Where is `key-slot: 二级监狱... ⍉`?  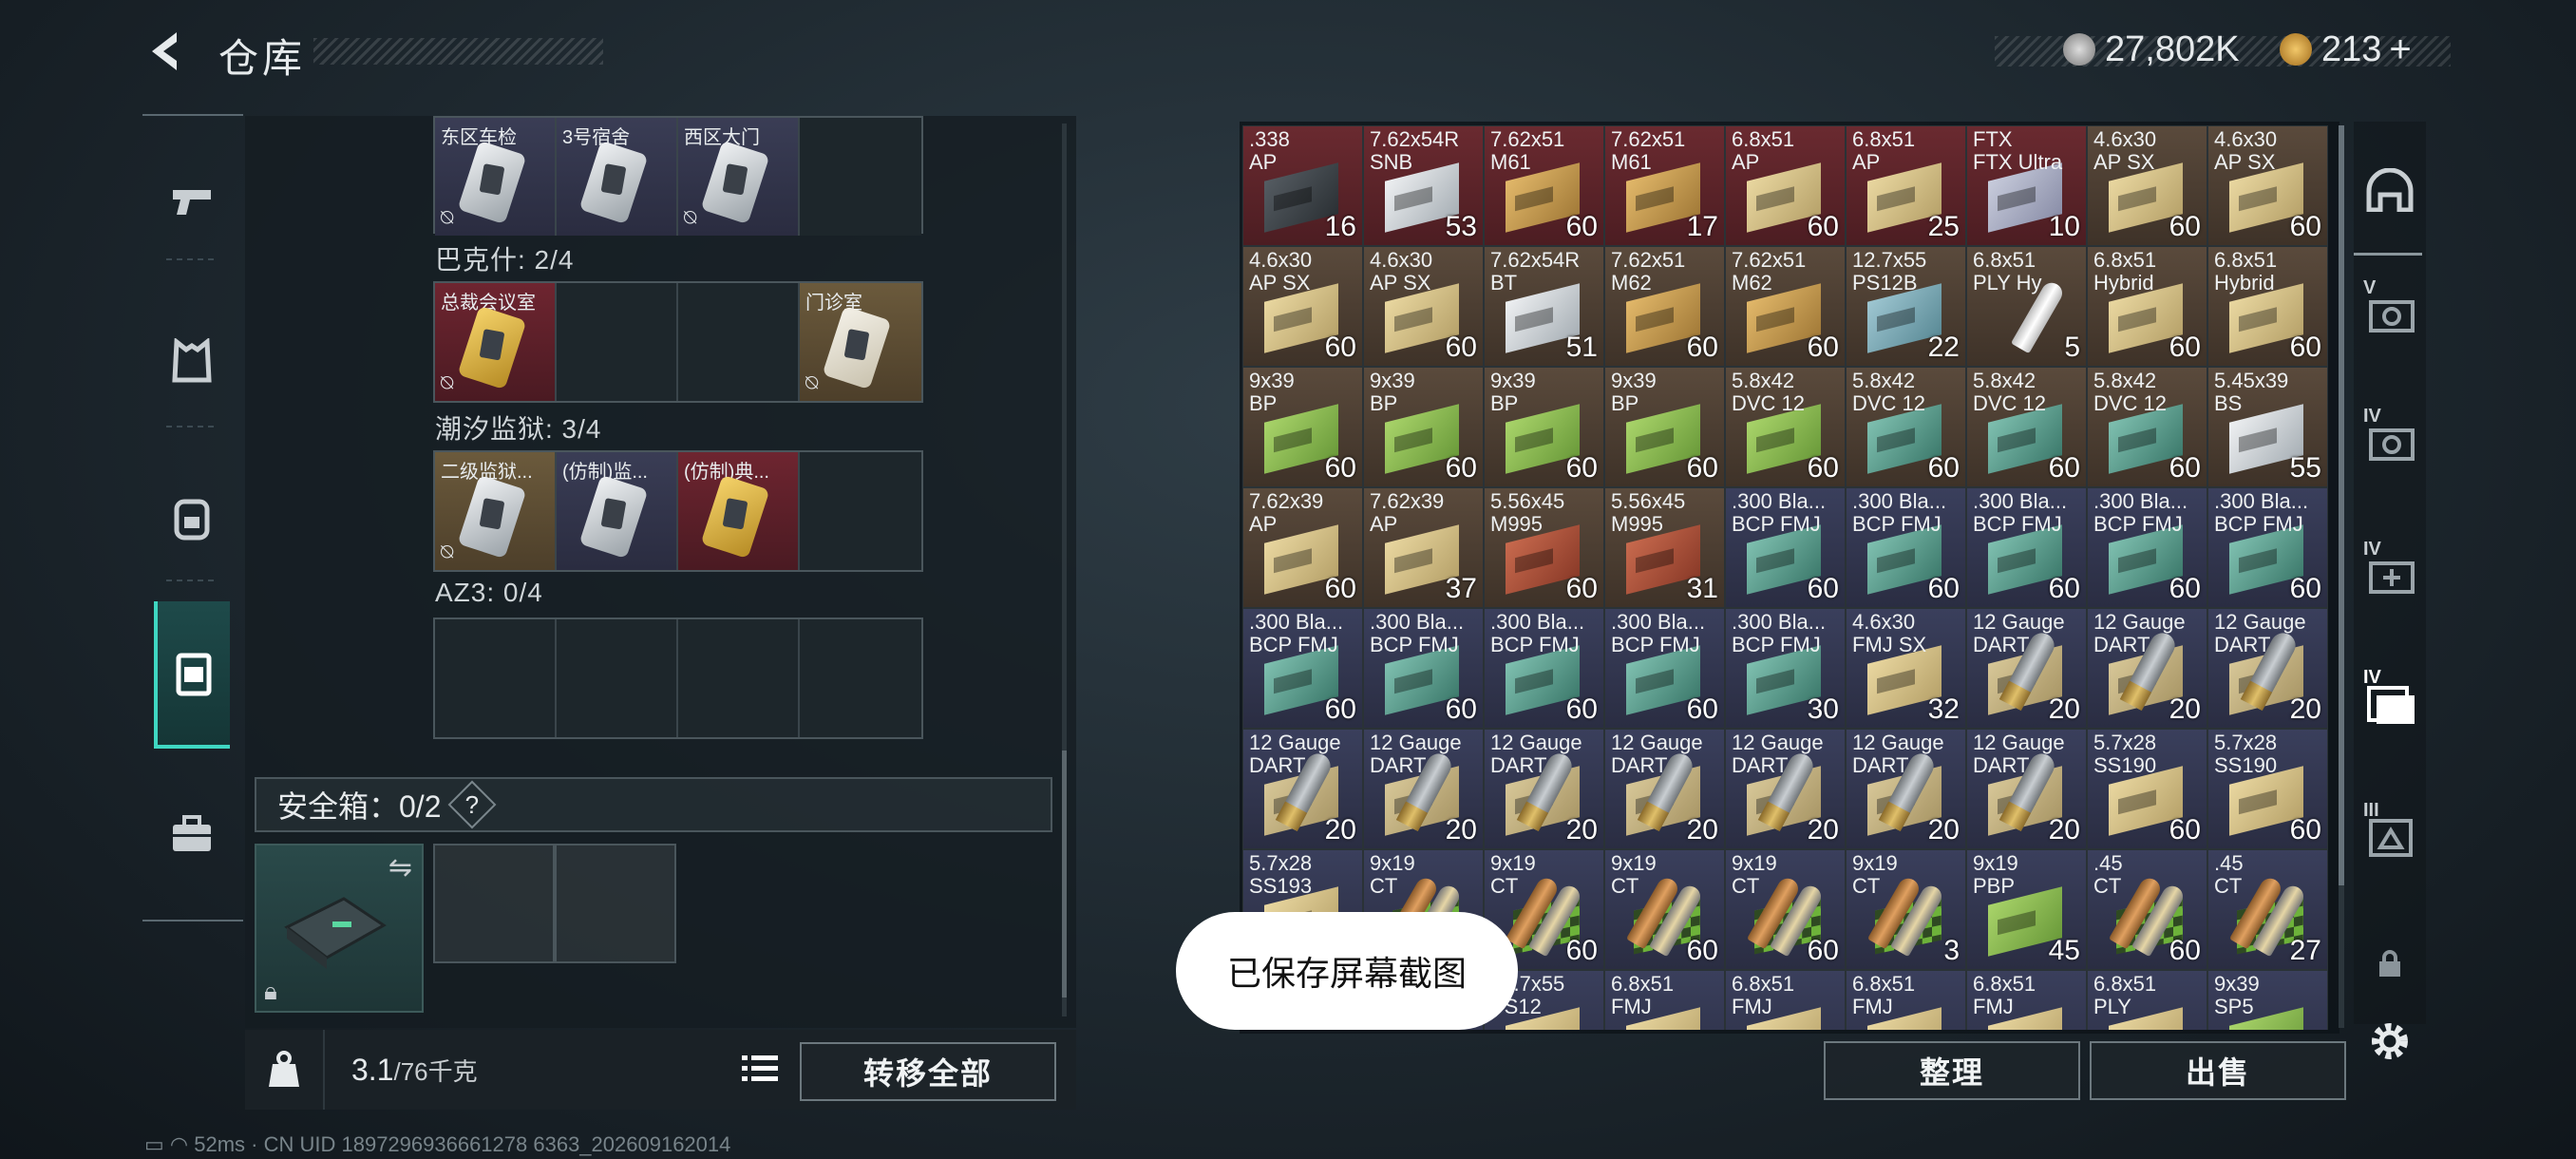
key-slot: 二级监狱... ⍉ is located at coordinates (496, 511).